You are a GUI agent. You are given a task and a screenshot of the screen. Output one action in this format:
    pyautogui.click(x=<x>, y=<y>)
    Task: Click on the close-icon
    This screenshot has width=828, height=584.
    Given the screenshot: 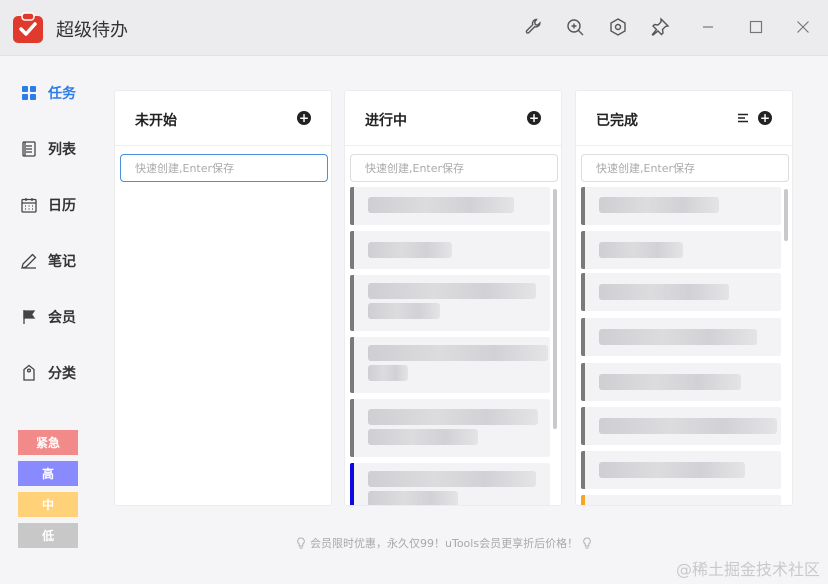 What is the action you would take?
    pyautogui.click(x=803, y=27)
    